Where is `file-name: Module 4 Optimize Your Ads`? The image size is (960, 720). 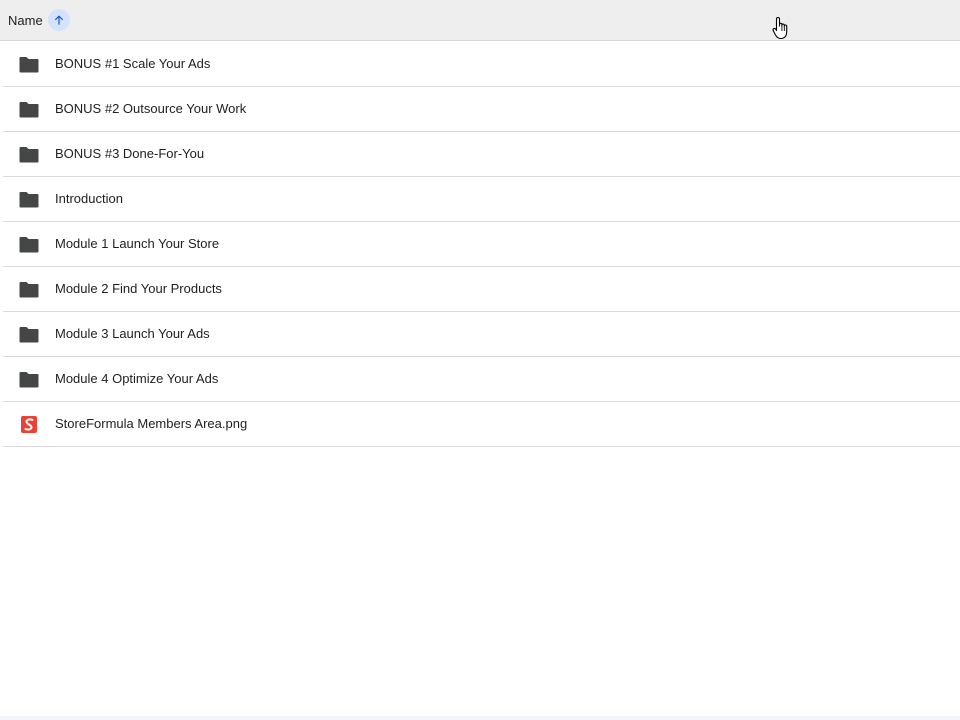 file-name: Module 4 Optimize Your Ads is located at coordinates (137, 378).